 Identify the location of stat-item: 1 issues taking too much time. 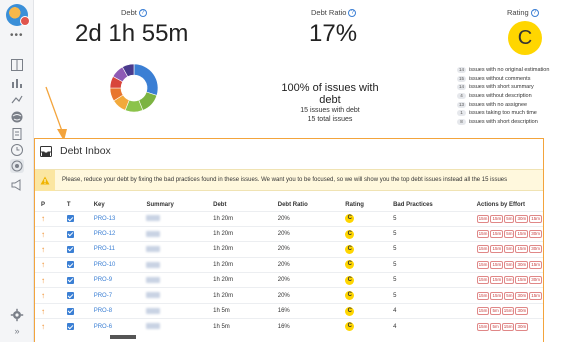
(516, 113).